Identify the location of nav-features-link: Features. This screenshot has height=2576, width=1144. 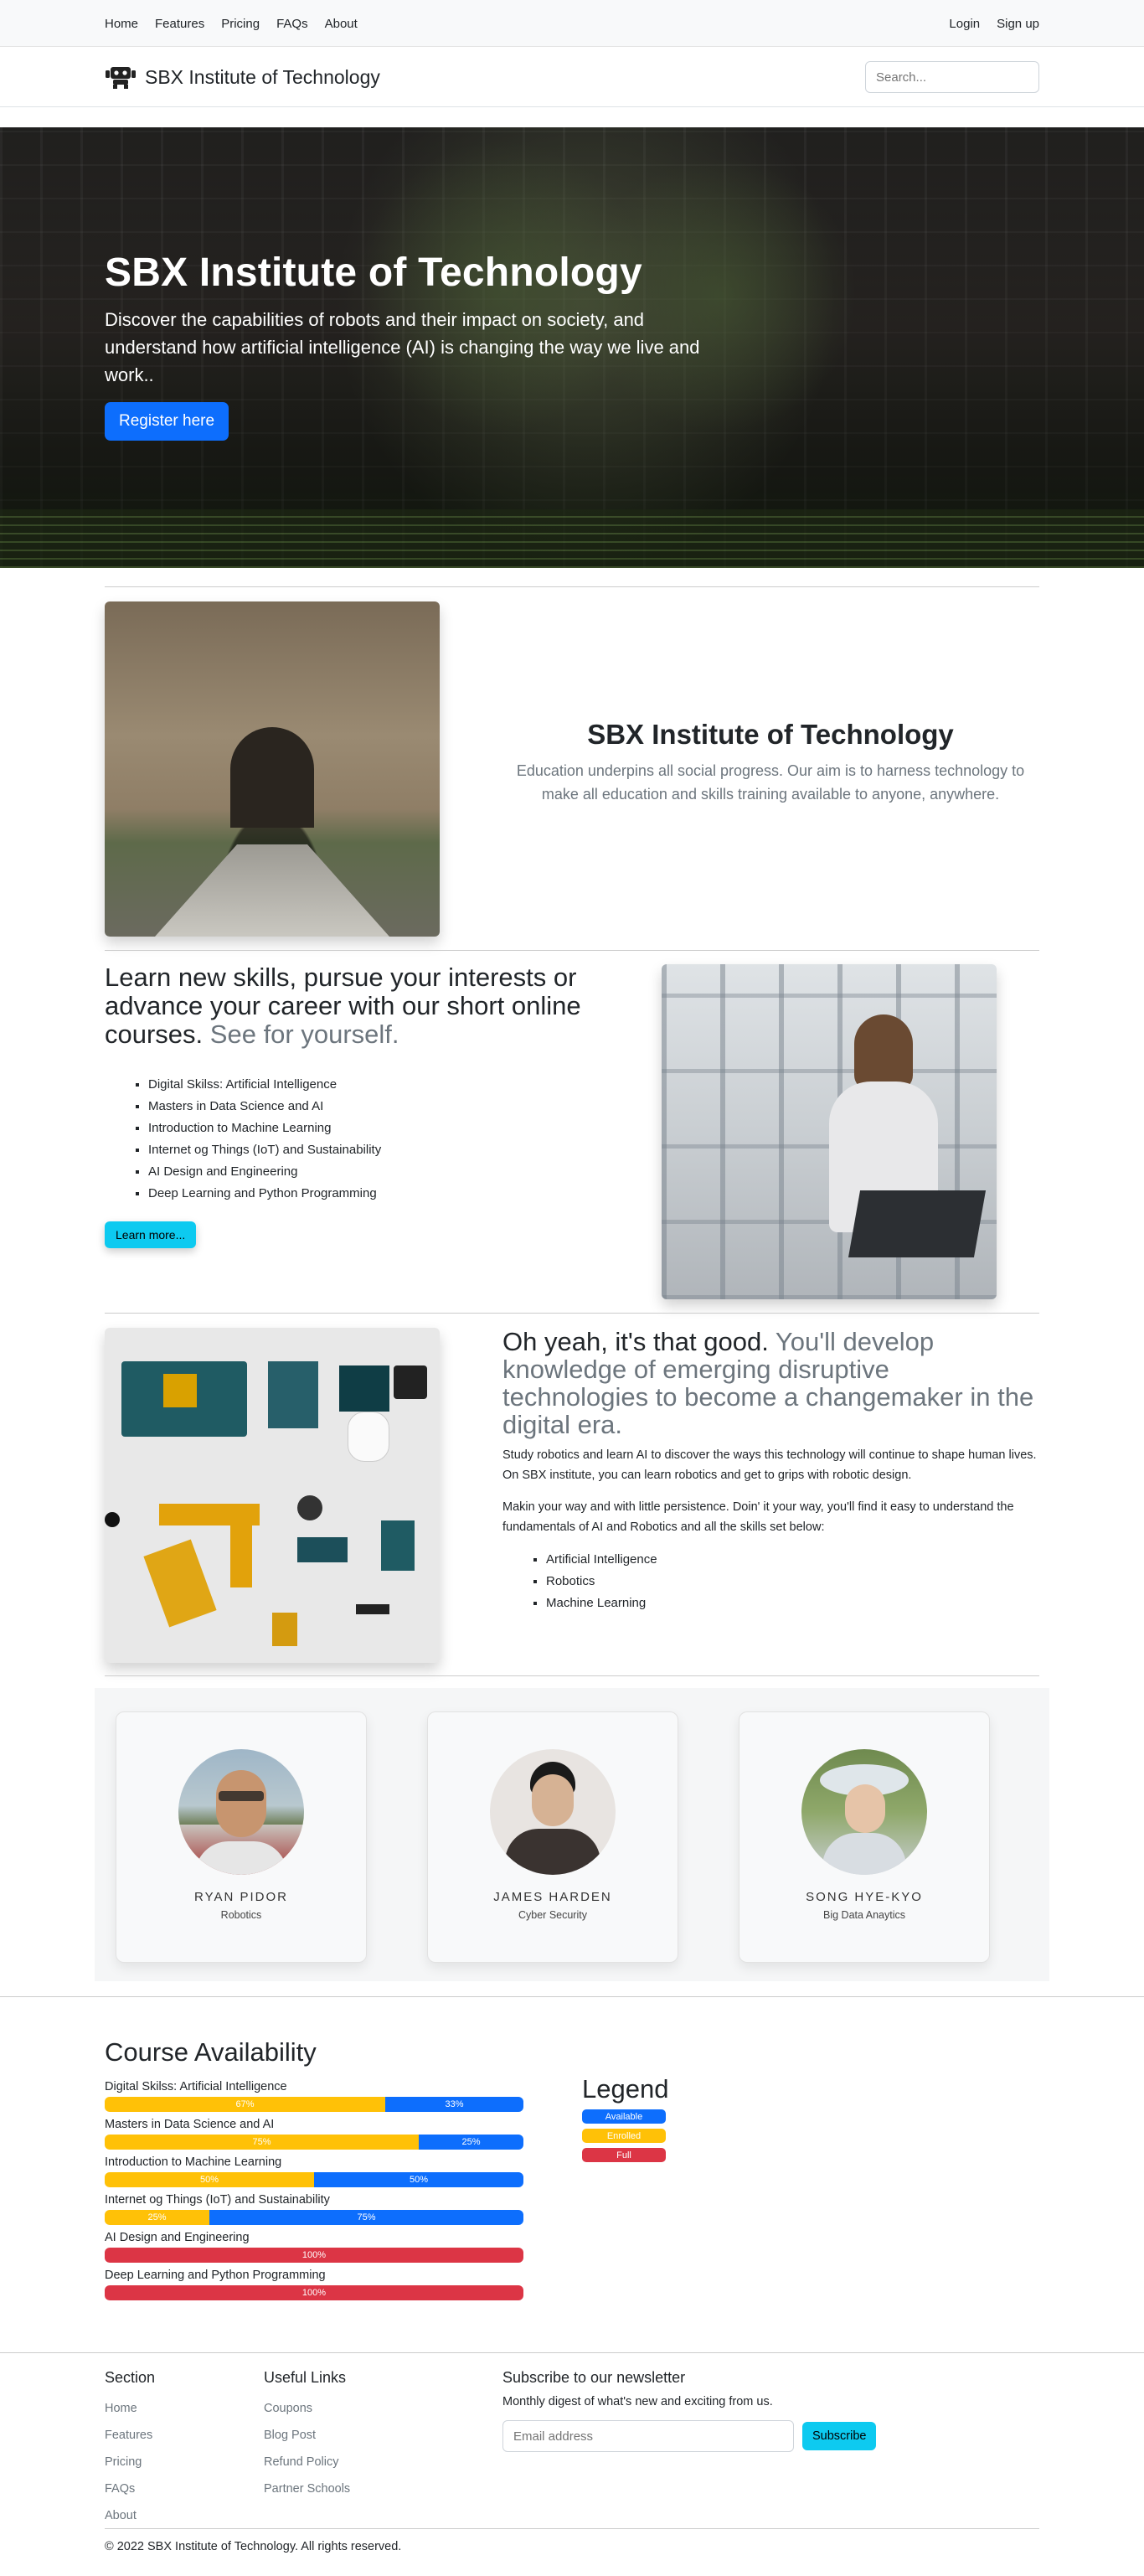
(179, 23).